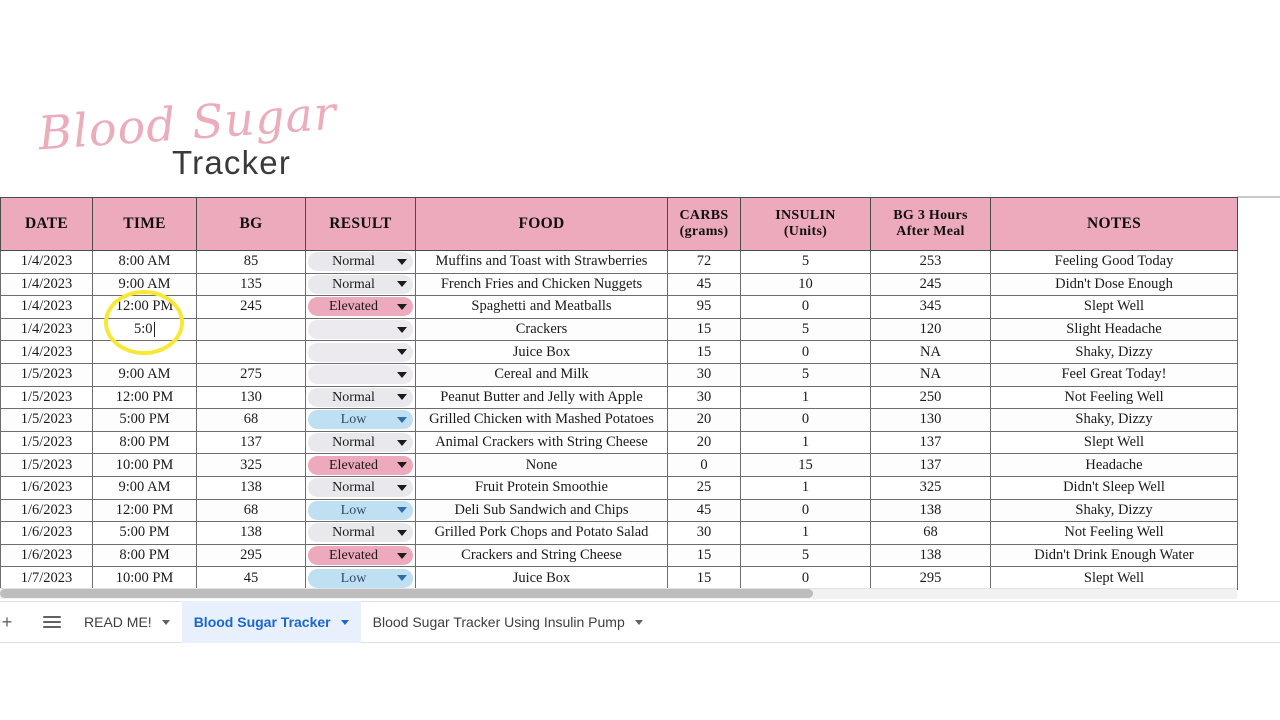  Describe the element at coordinates (541, 374) in the screenshot. I see `cell-food: Cereal and Milk` at that location.